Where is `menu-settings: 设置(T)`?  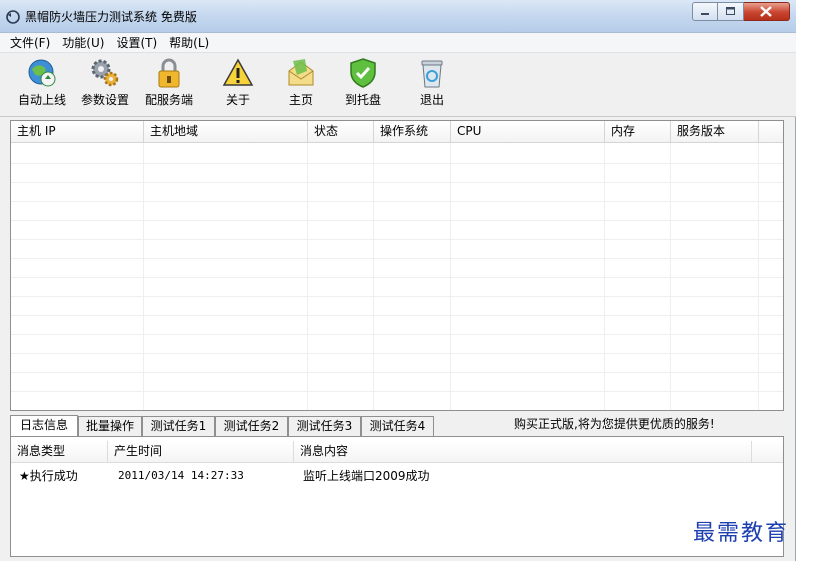 menu-settings: 设置(T) is located at coordinates (136, 43).